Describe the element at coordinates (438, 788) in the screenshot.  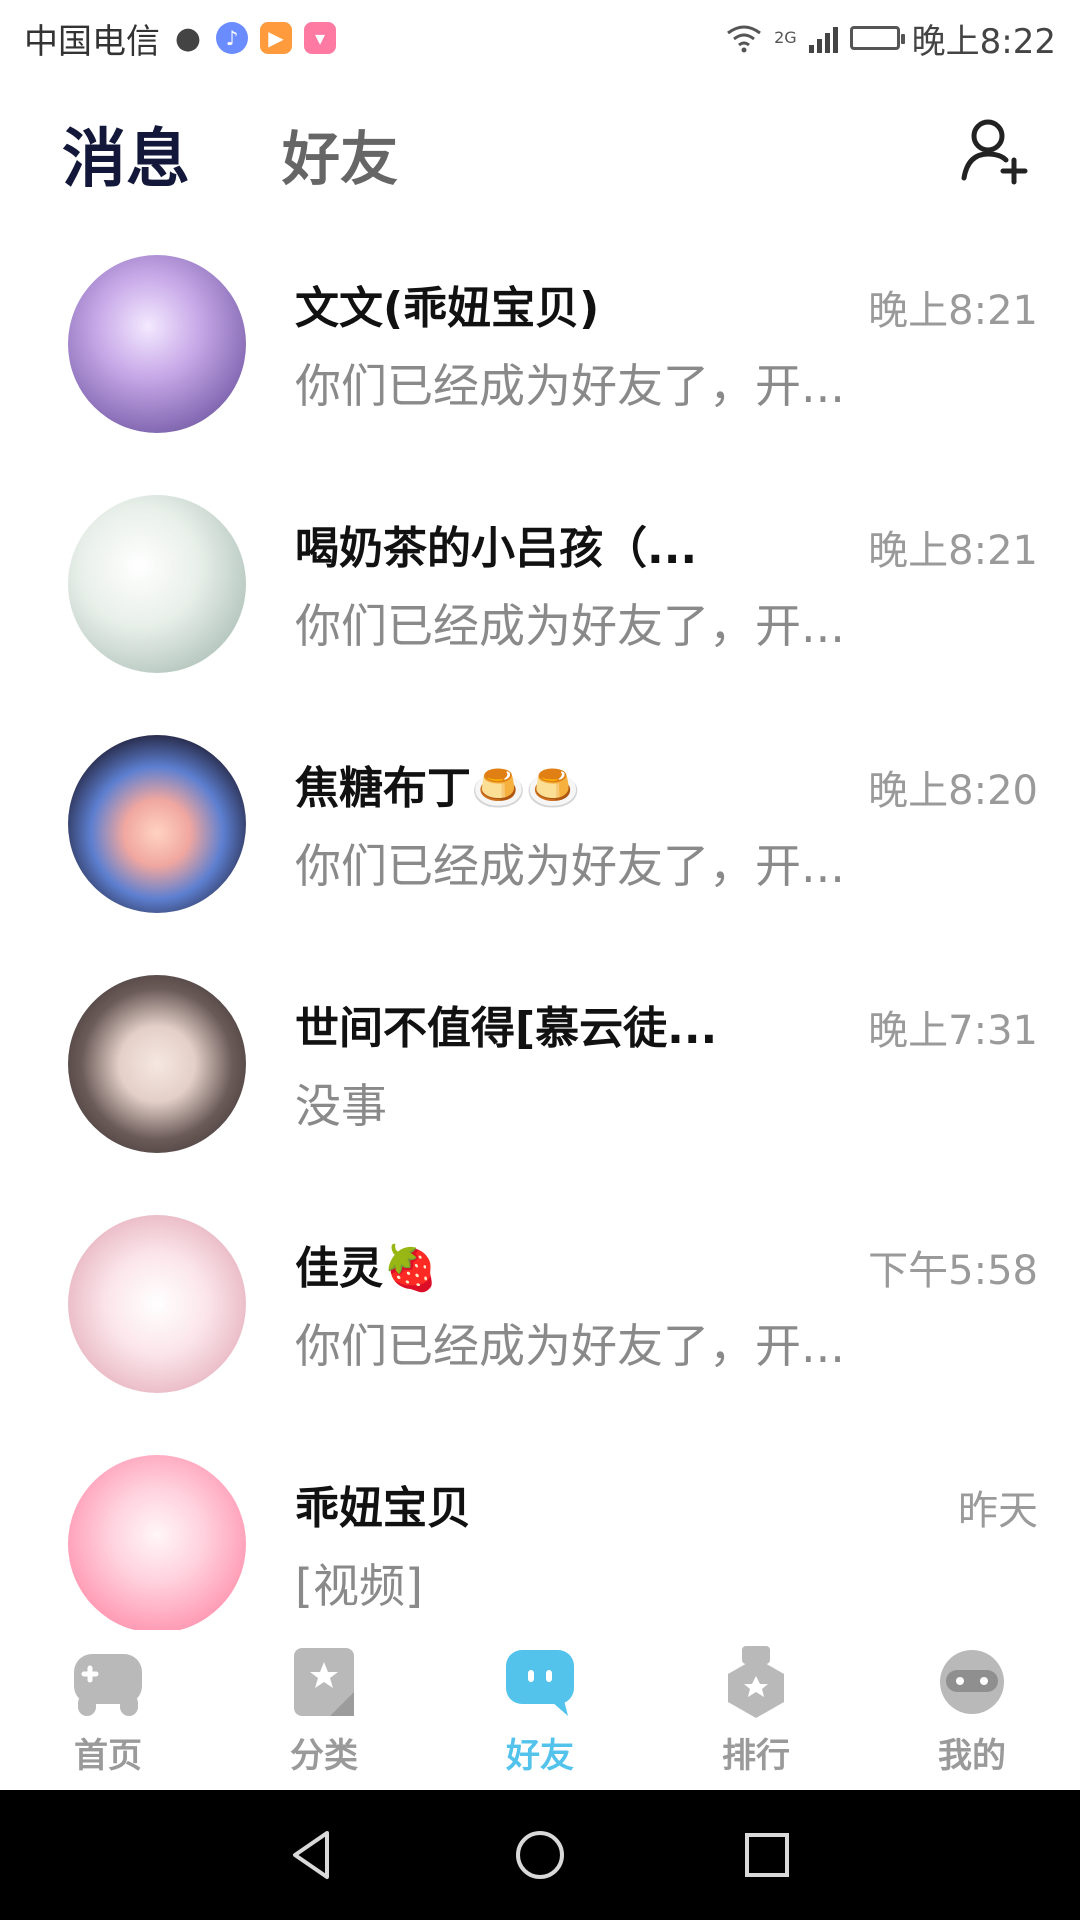
I see `contact-name: 焦糖布丁🍮🍮` at that location.